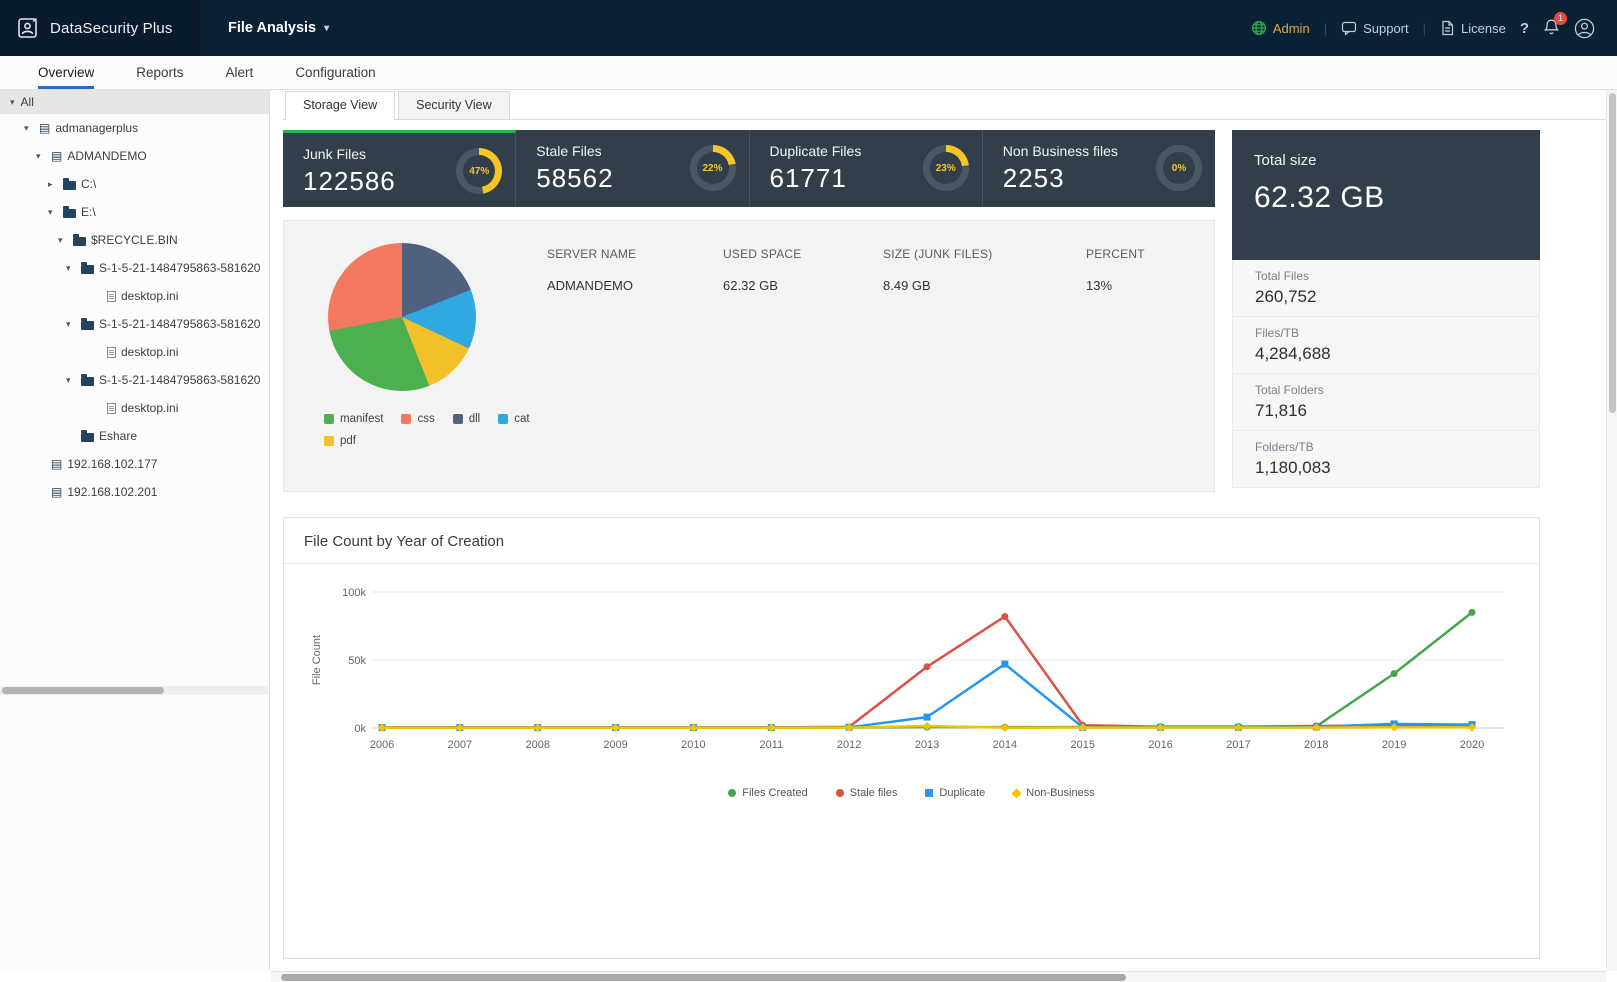 The image size is (1617, 982). What do you see at coordinates (1319, 197) in the screenshot?
I see `total-size-value: 62.32 GB` at bounding box center [1319, 197].